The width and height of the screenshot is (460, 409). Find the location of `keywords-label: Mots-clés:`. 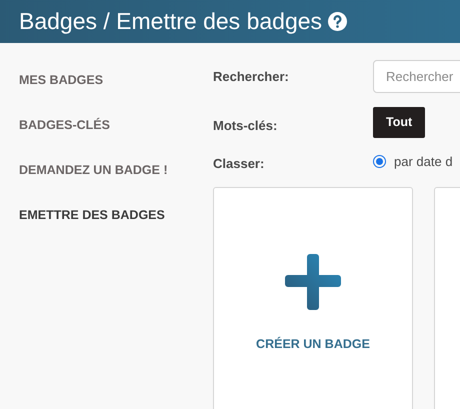

keywords-label: Mots-clés: is located at coordinates (245, 125).